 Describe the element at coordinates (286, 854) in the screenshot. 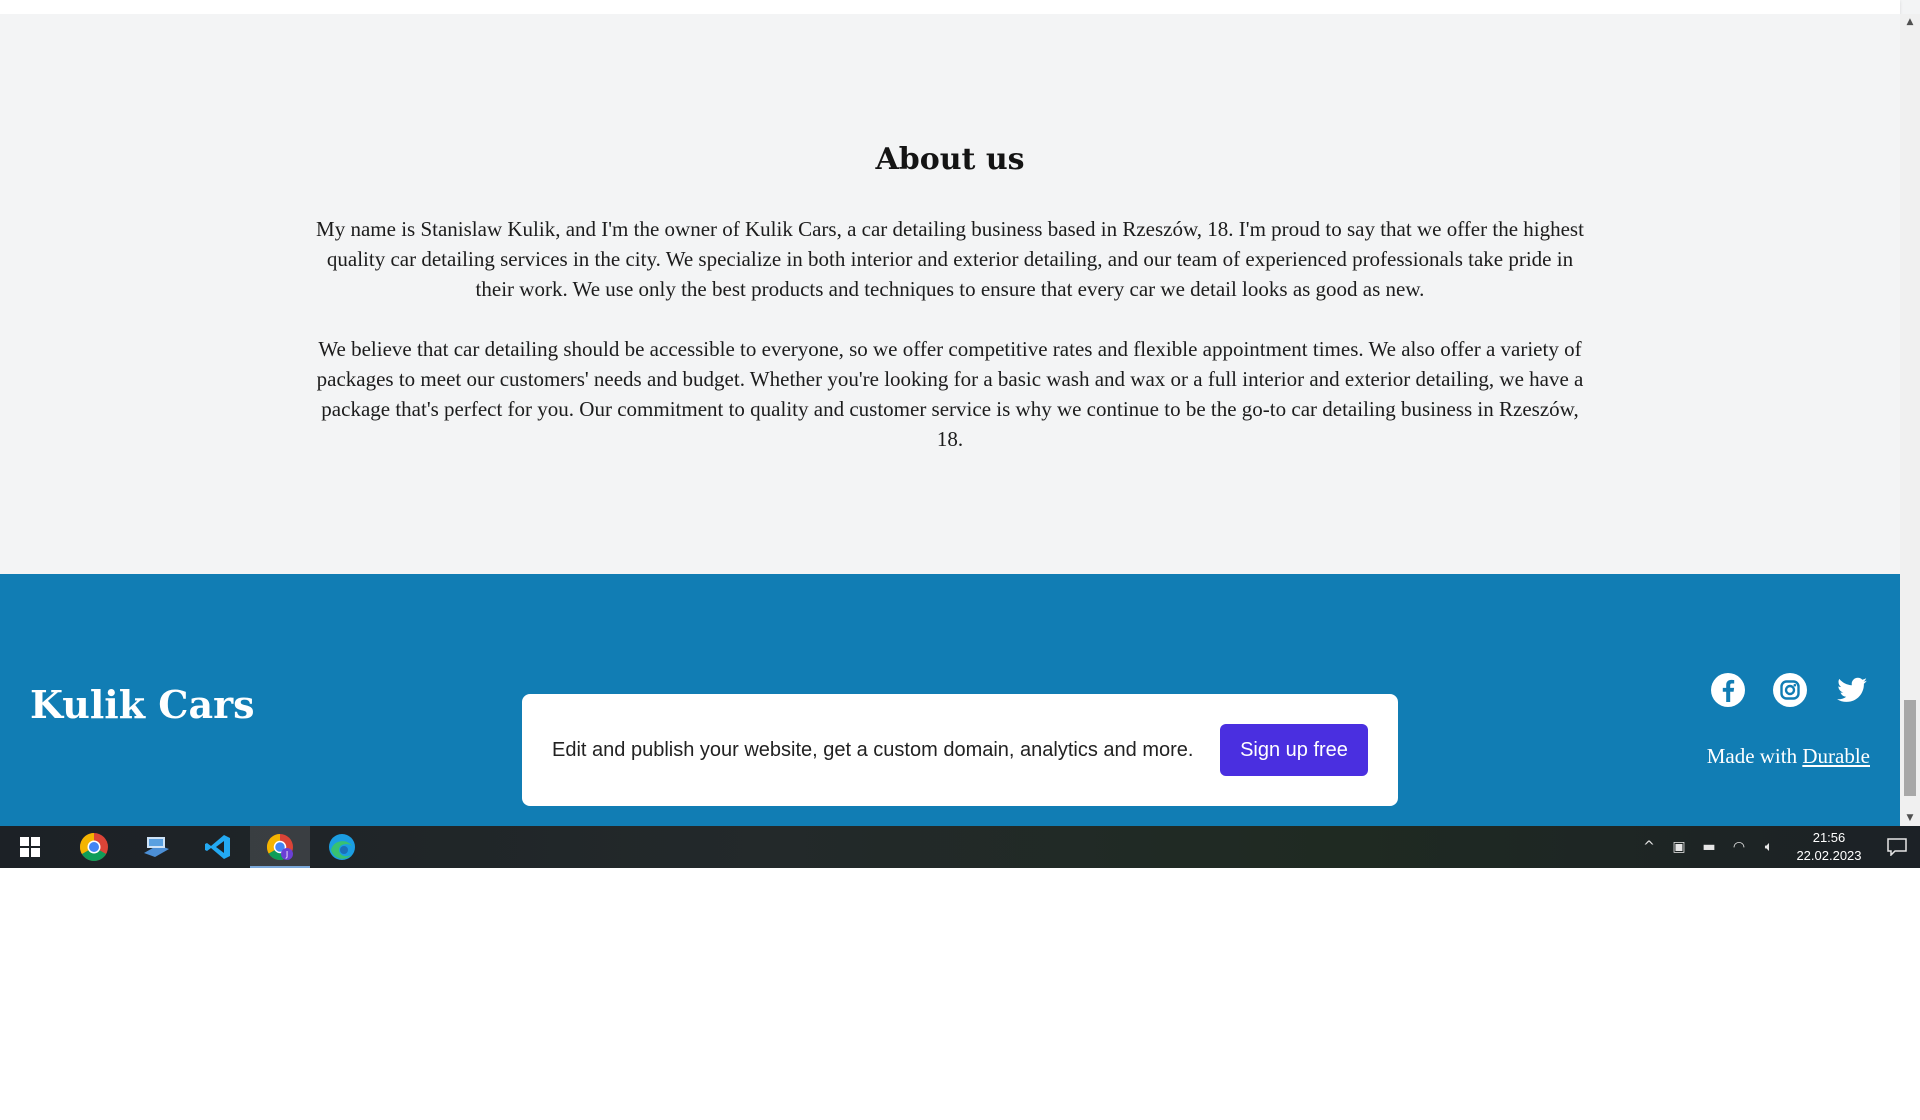

I see `svg-text: J` at that location.